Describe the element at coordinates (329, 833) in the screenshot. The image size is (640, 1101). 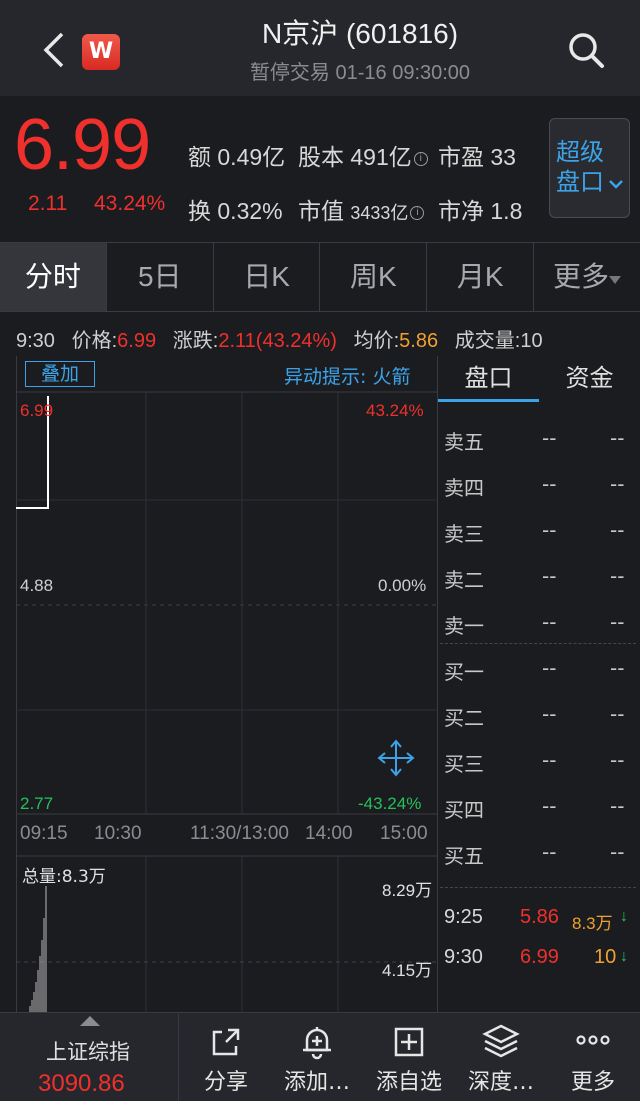
I see `x-tick-1400: 14:00` at that location.